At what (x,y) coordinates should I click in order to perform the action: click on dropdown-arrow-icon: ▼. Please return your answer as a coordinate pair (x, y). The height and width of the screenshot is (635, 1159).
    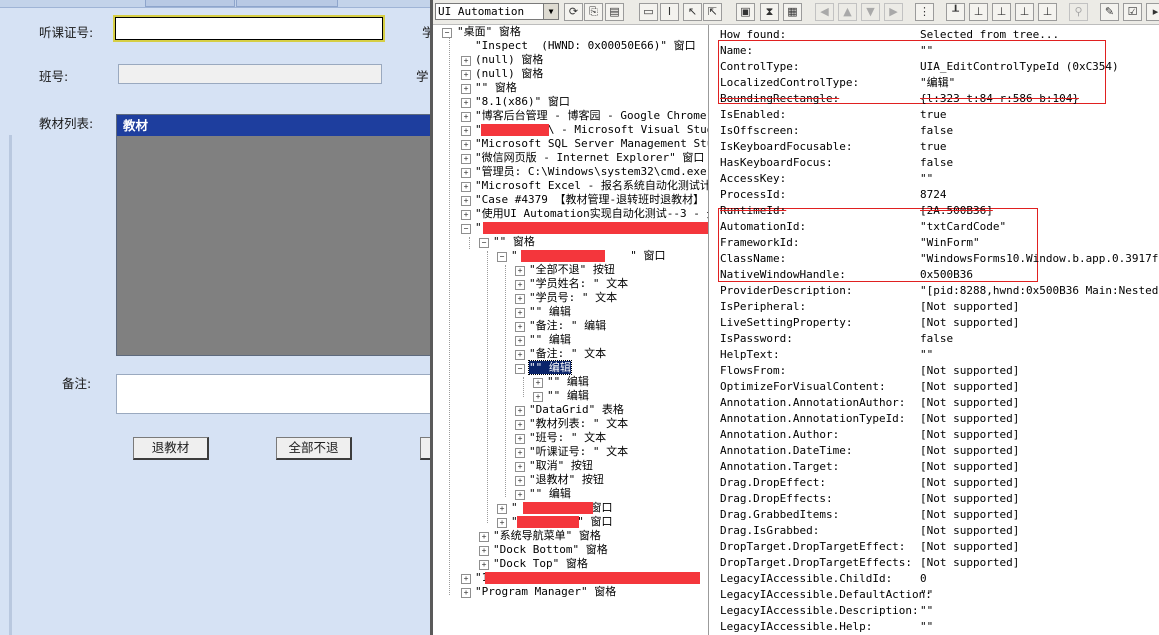
    Looking at the image, I should click on (550, 11).